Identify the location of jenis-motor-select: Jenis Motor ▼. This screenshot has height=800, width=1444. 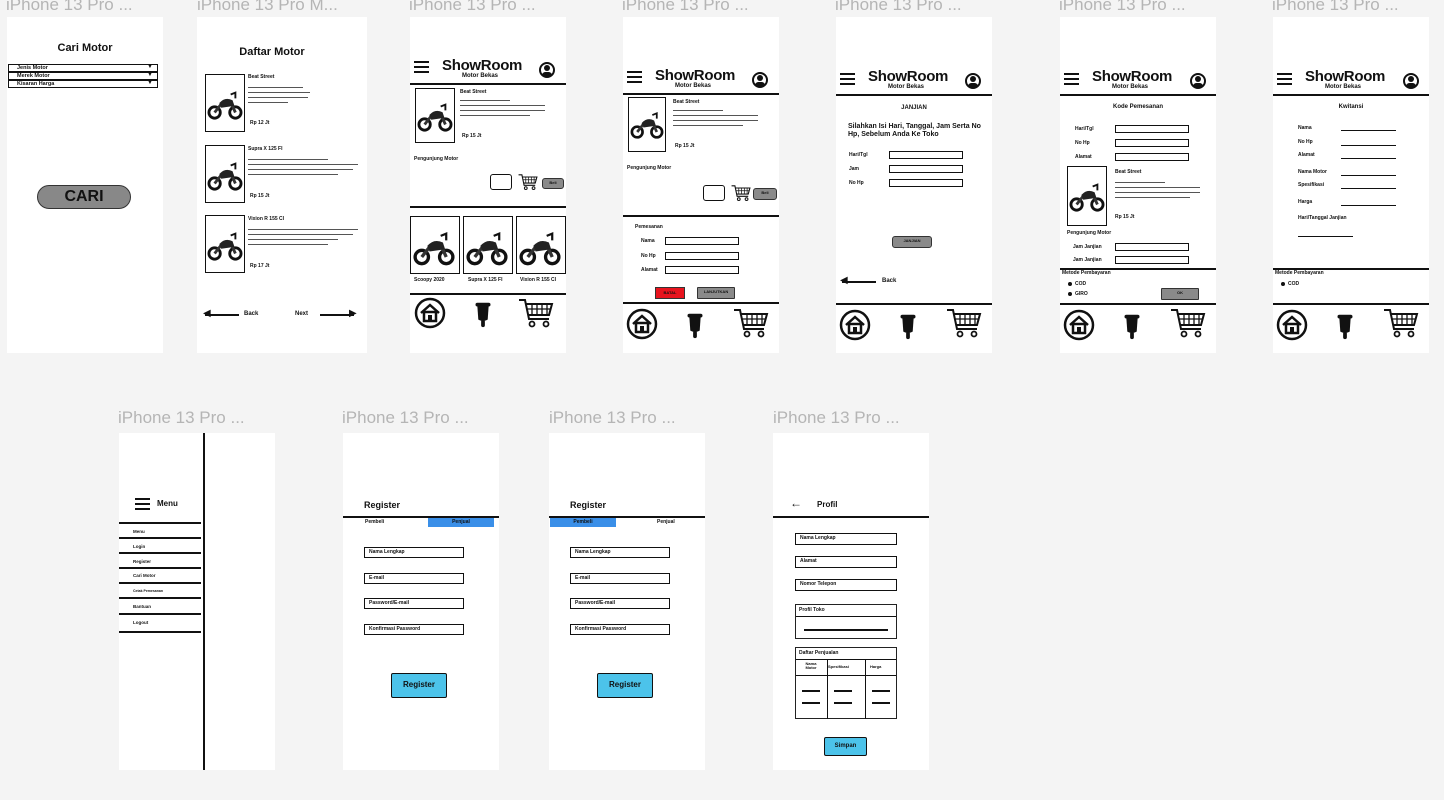
(83, 68).